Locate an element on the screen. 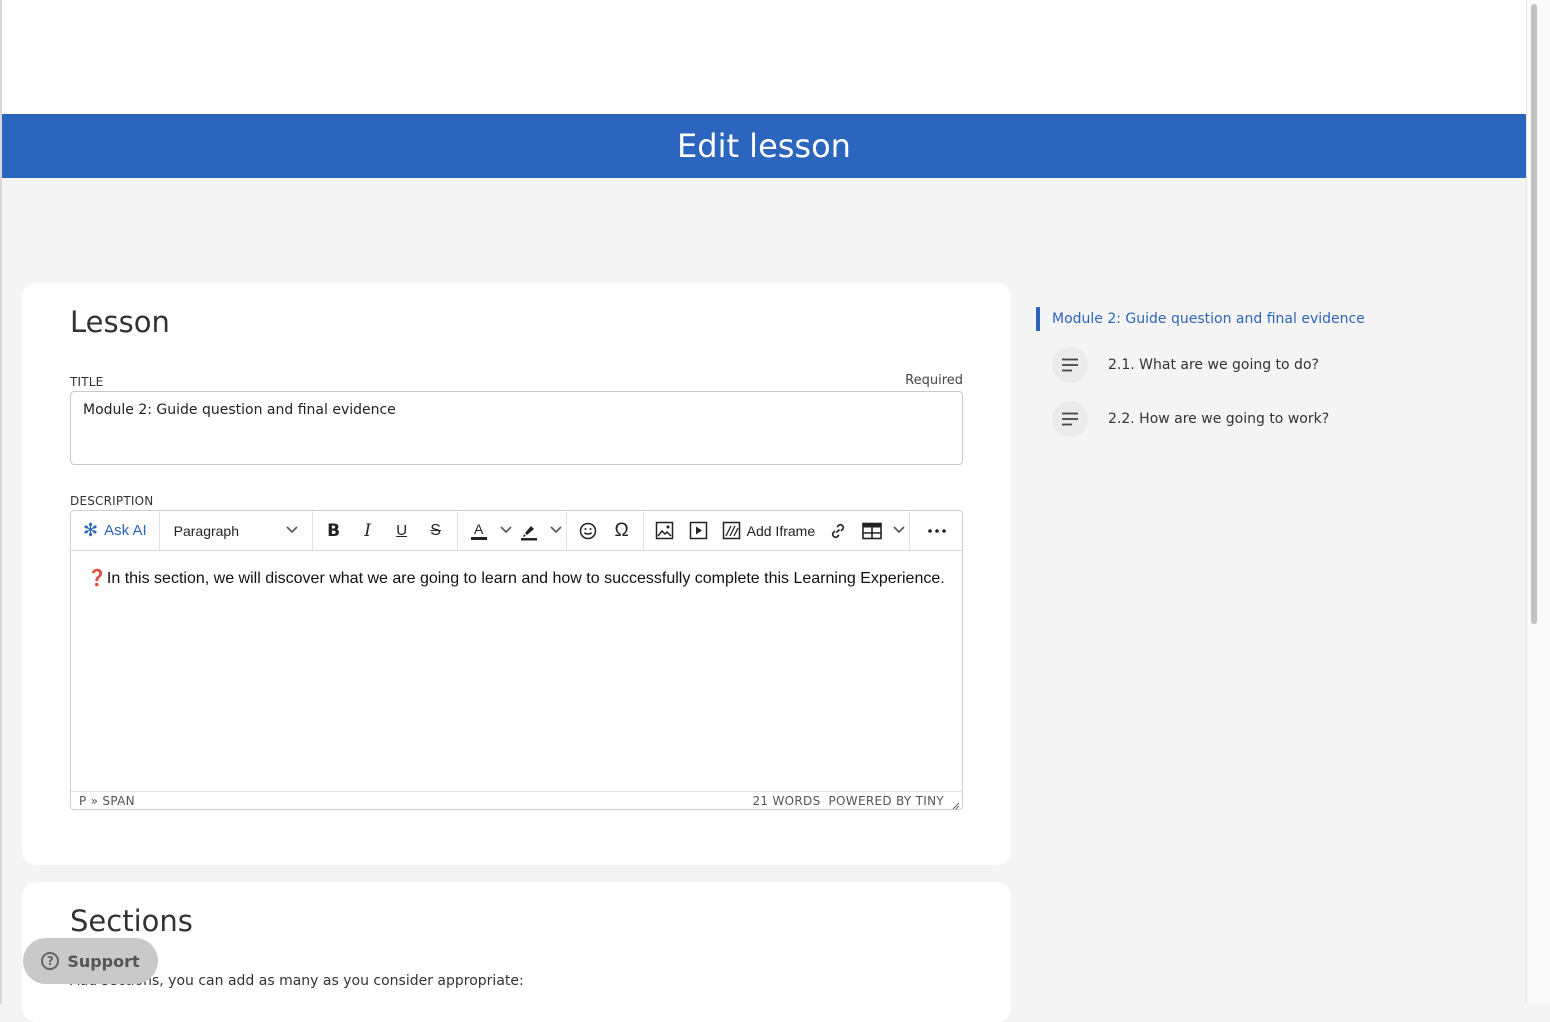  top-bar is located at coordinates (764, 57).